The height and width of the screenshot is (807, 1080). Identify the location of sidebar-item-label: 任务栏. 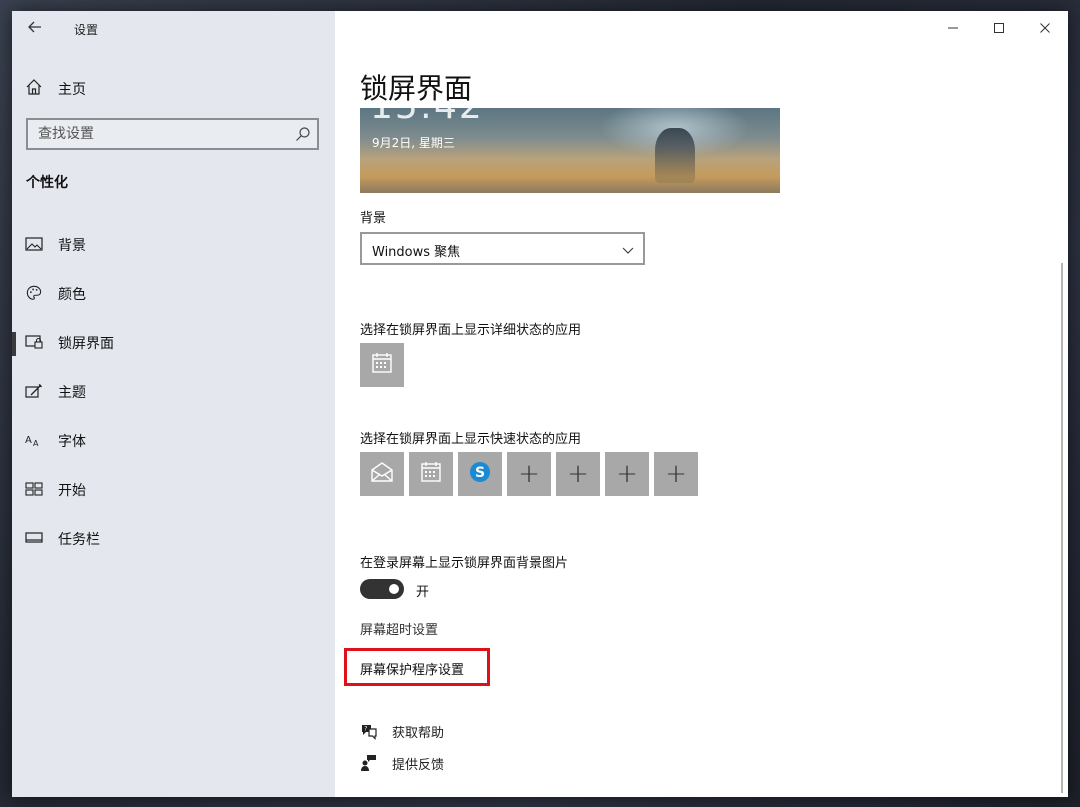
(79, 540).